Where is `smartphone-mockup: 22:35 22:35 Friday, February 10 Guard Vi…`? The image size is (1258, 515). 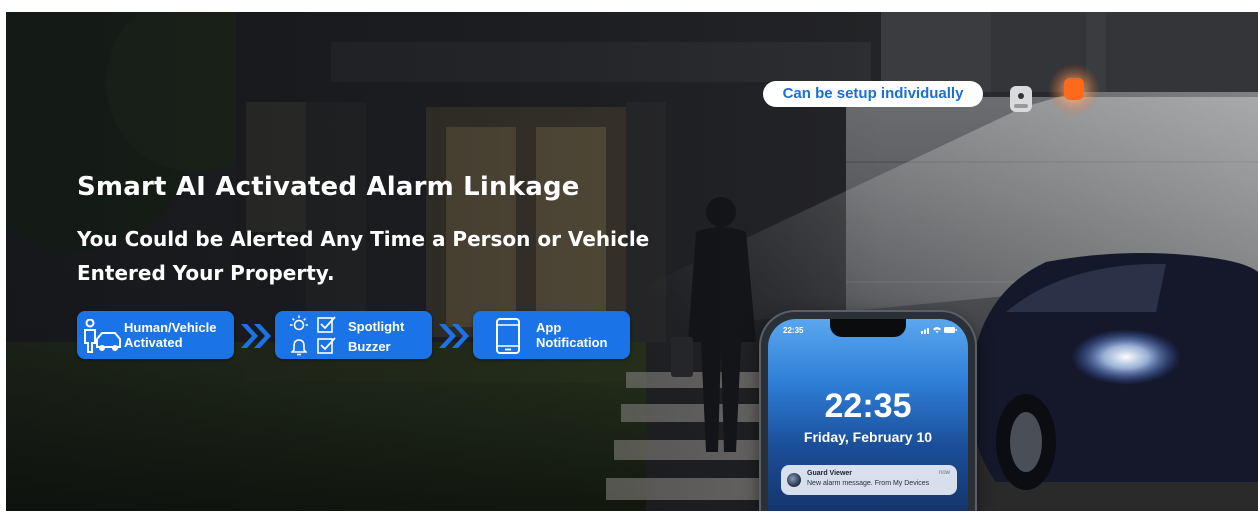
smartphone-mockup: 22:35 22:35 Friday, February 10 Guard Vi… is located at coordinates (868, 411).